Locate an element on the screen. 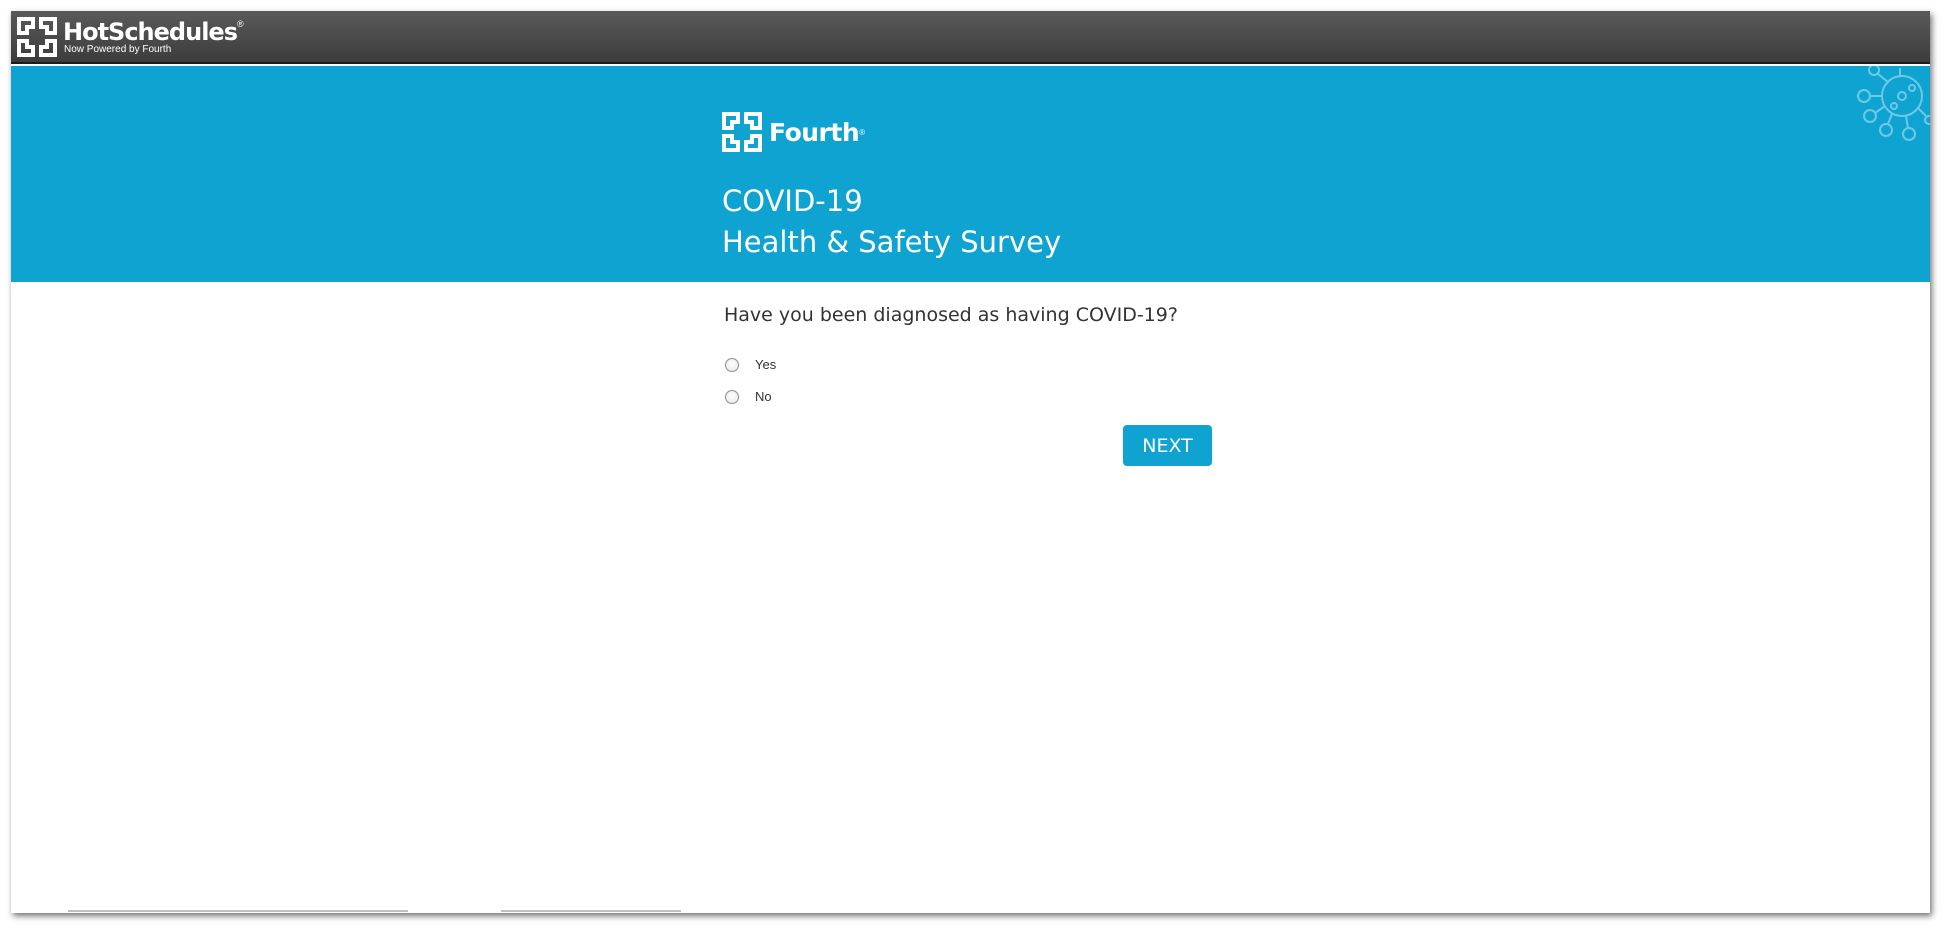 Image resolution: width=1950 pixels, height=932 pixels. brand-subtitle: Now Powered by Fourth is located at coordinates (118, 49).